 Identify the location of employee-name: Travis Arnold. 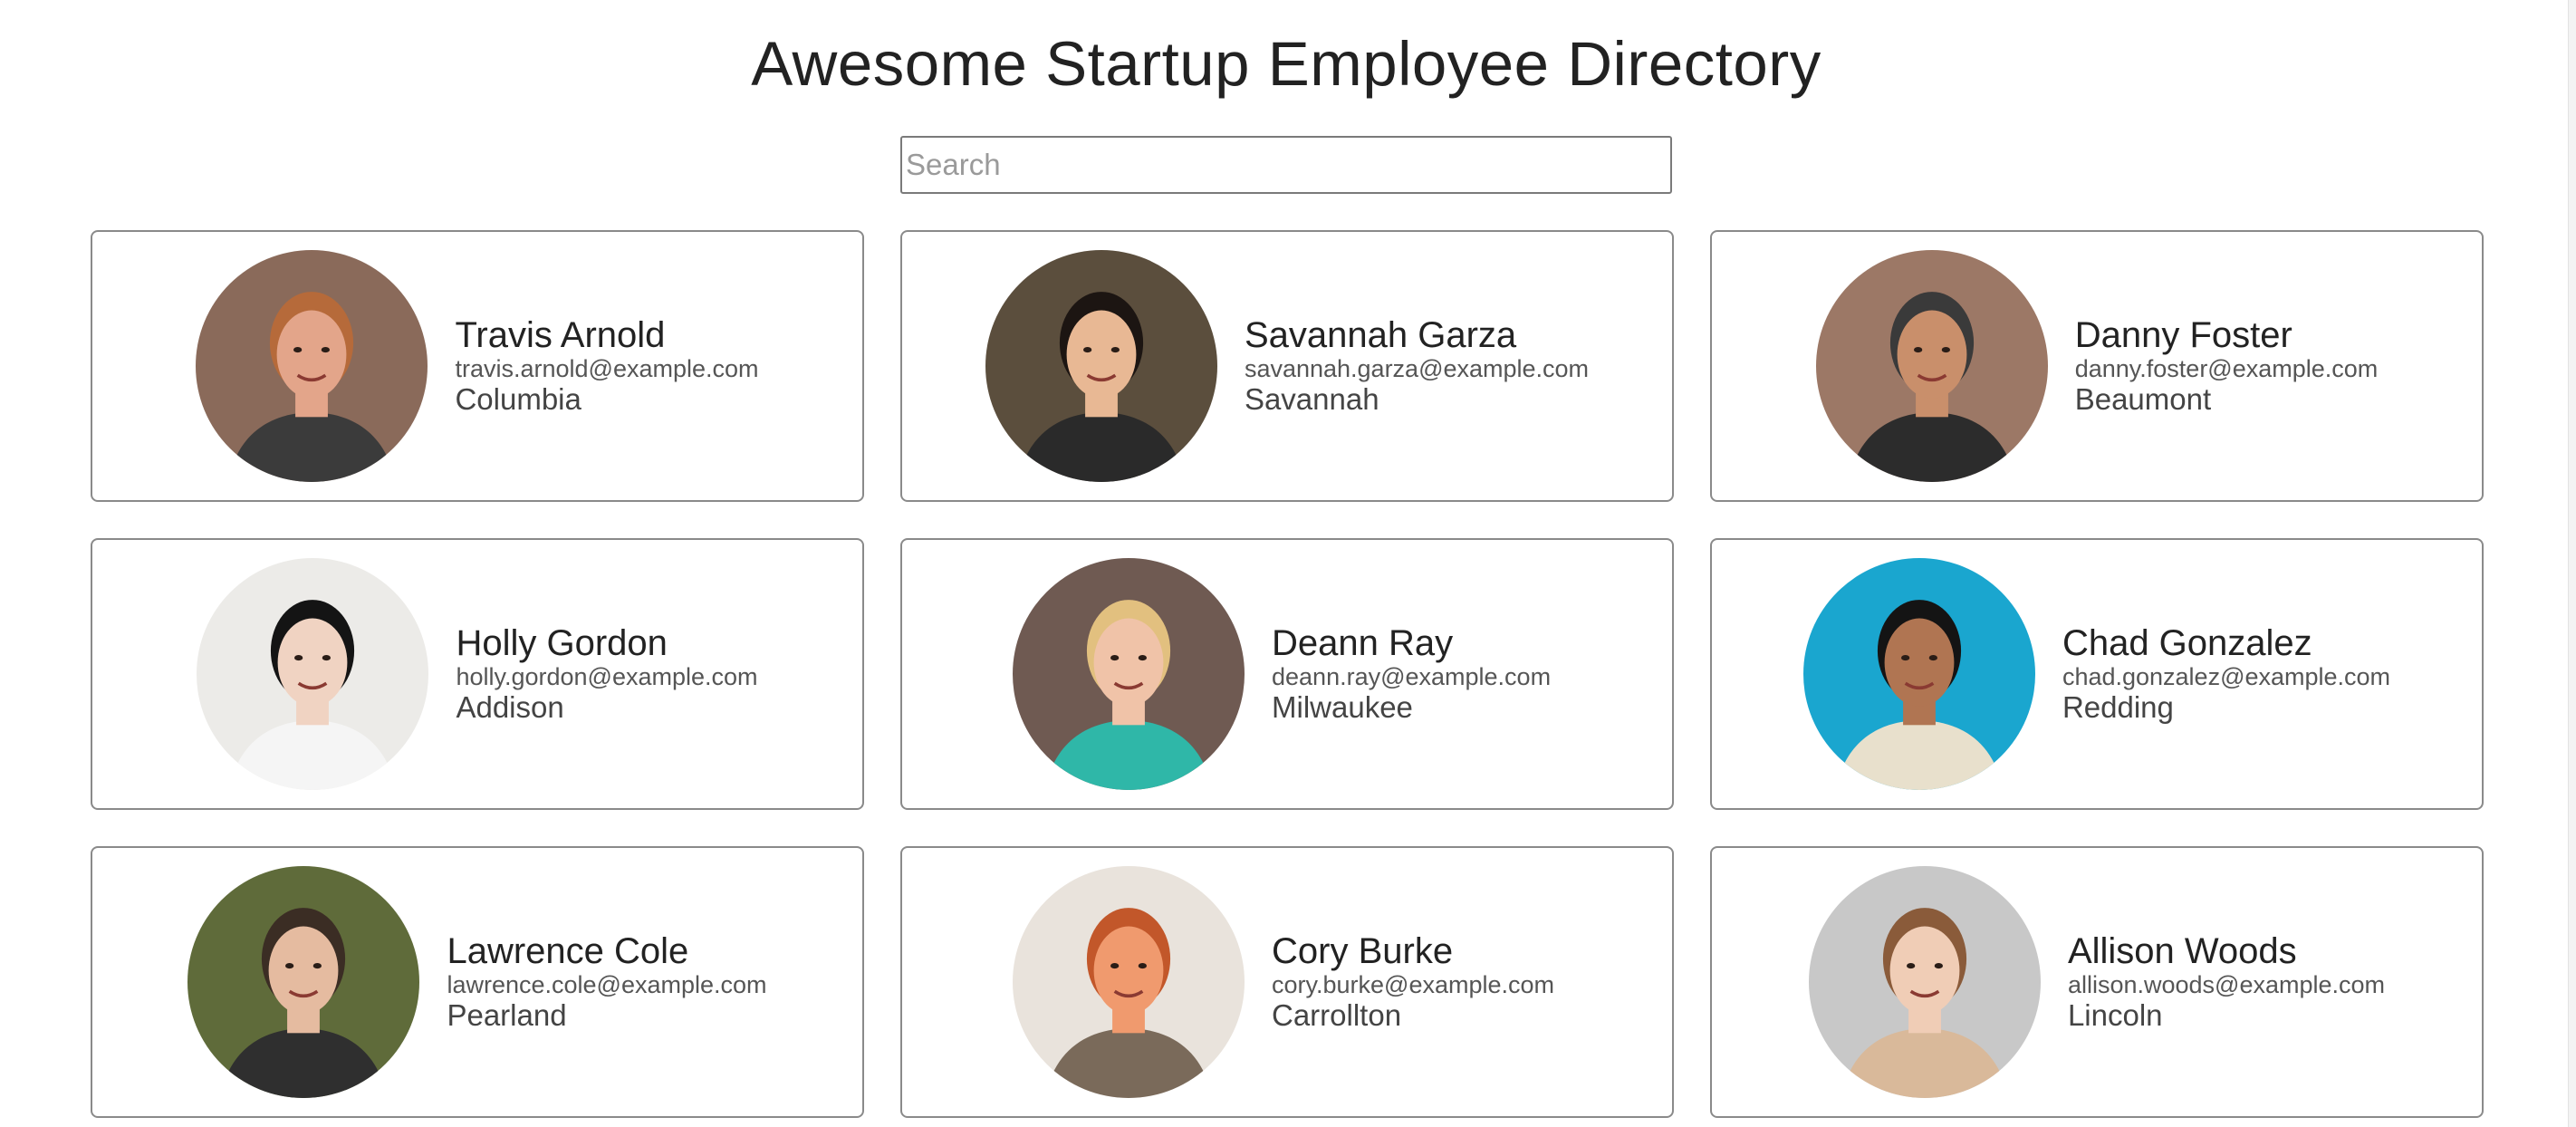
(560, 335).